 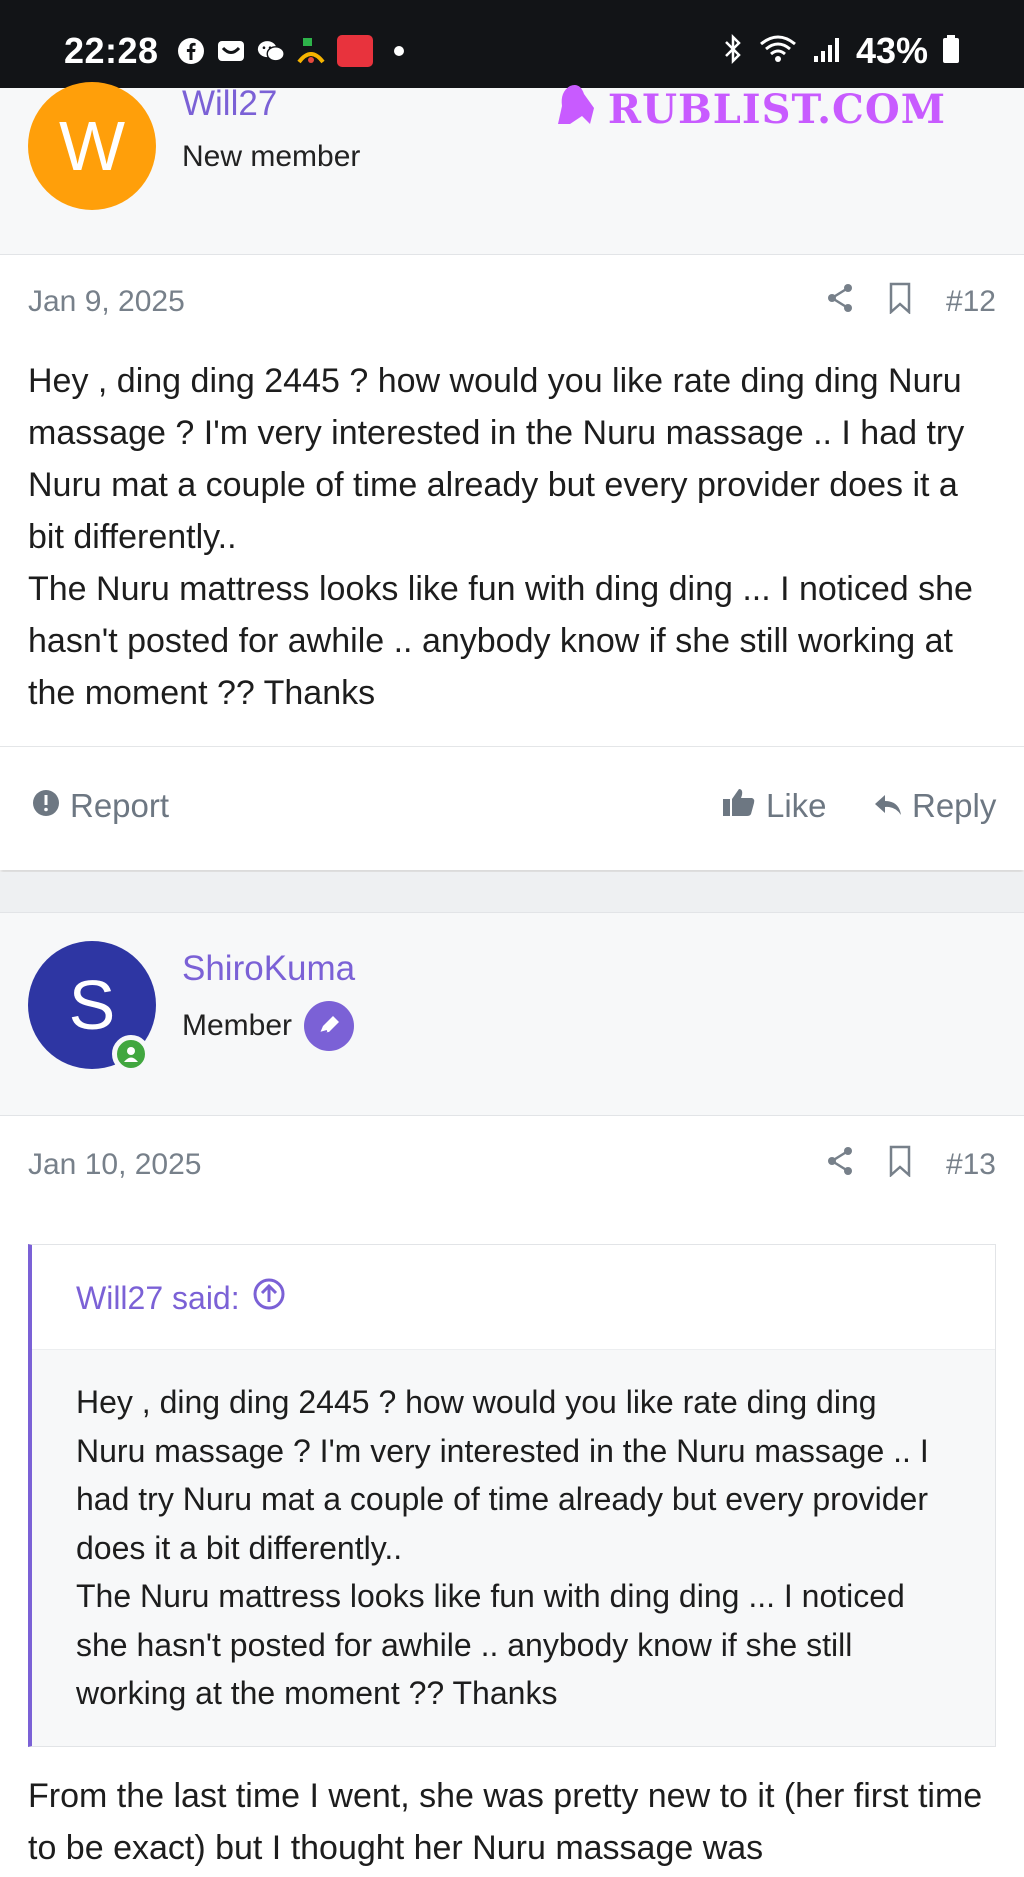 I want to click on user-title-label: Member, so click(x=237, y=1025).